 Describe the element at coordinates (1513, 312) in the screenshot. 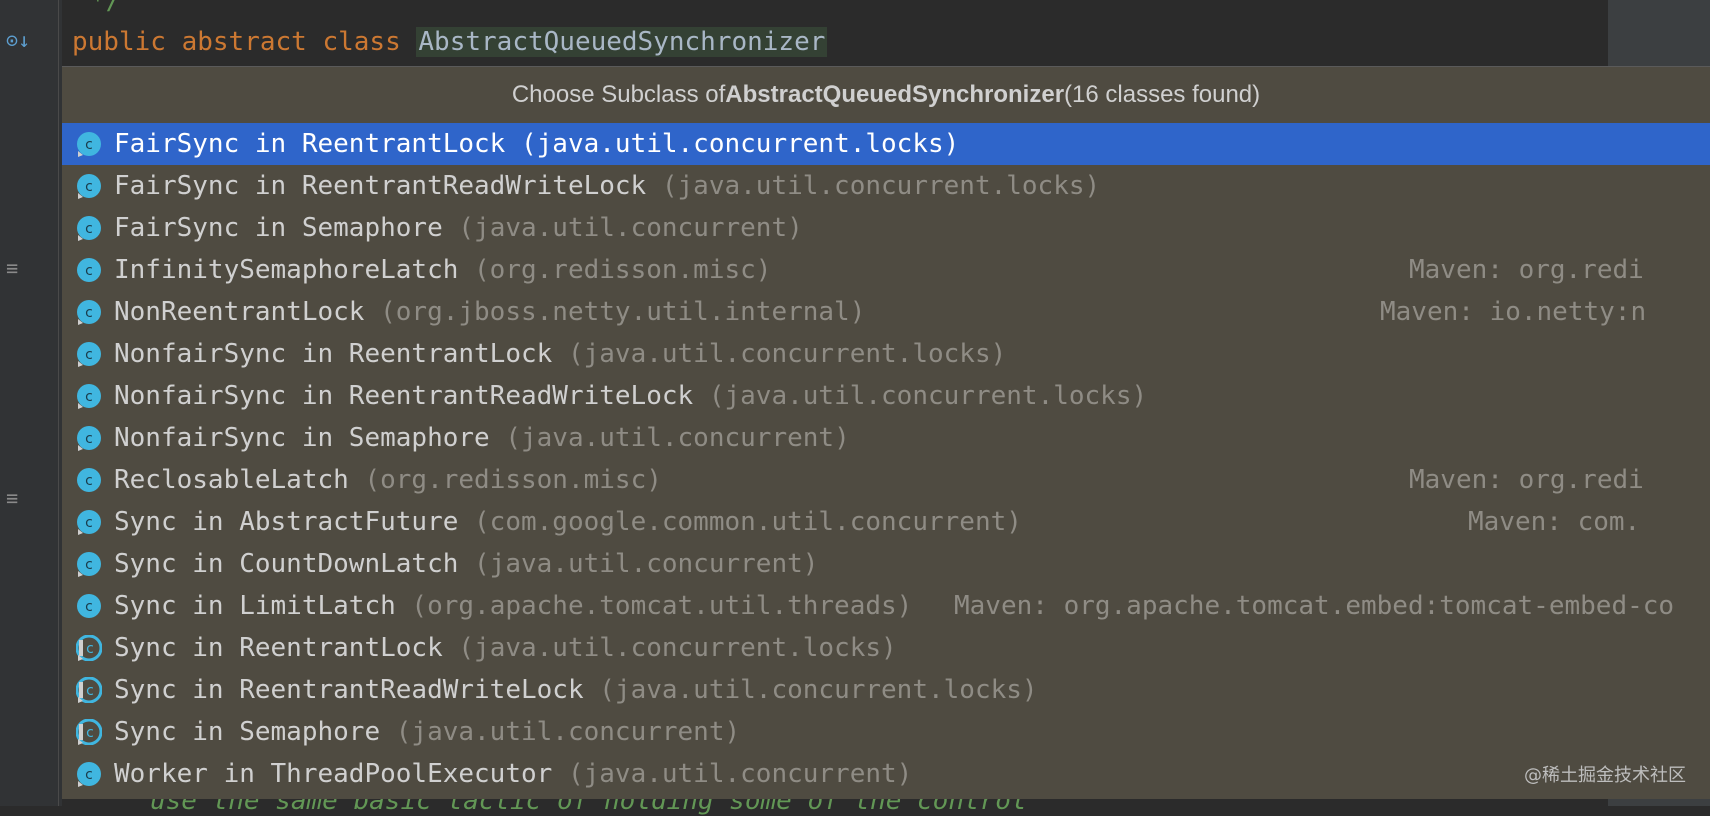

I see `maven-source: Maven: io.netty:n` at that location.